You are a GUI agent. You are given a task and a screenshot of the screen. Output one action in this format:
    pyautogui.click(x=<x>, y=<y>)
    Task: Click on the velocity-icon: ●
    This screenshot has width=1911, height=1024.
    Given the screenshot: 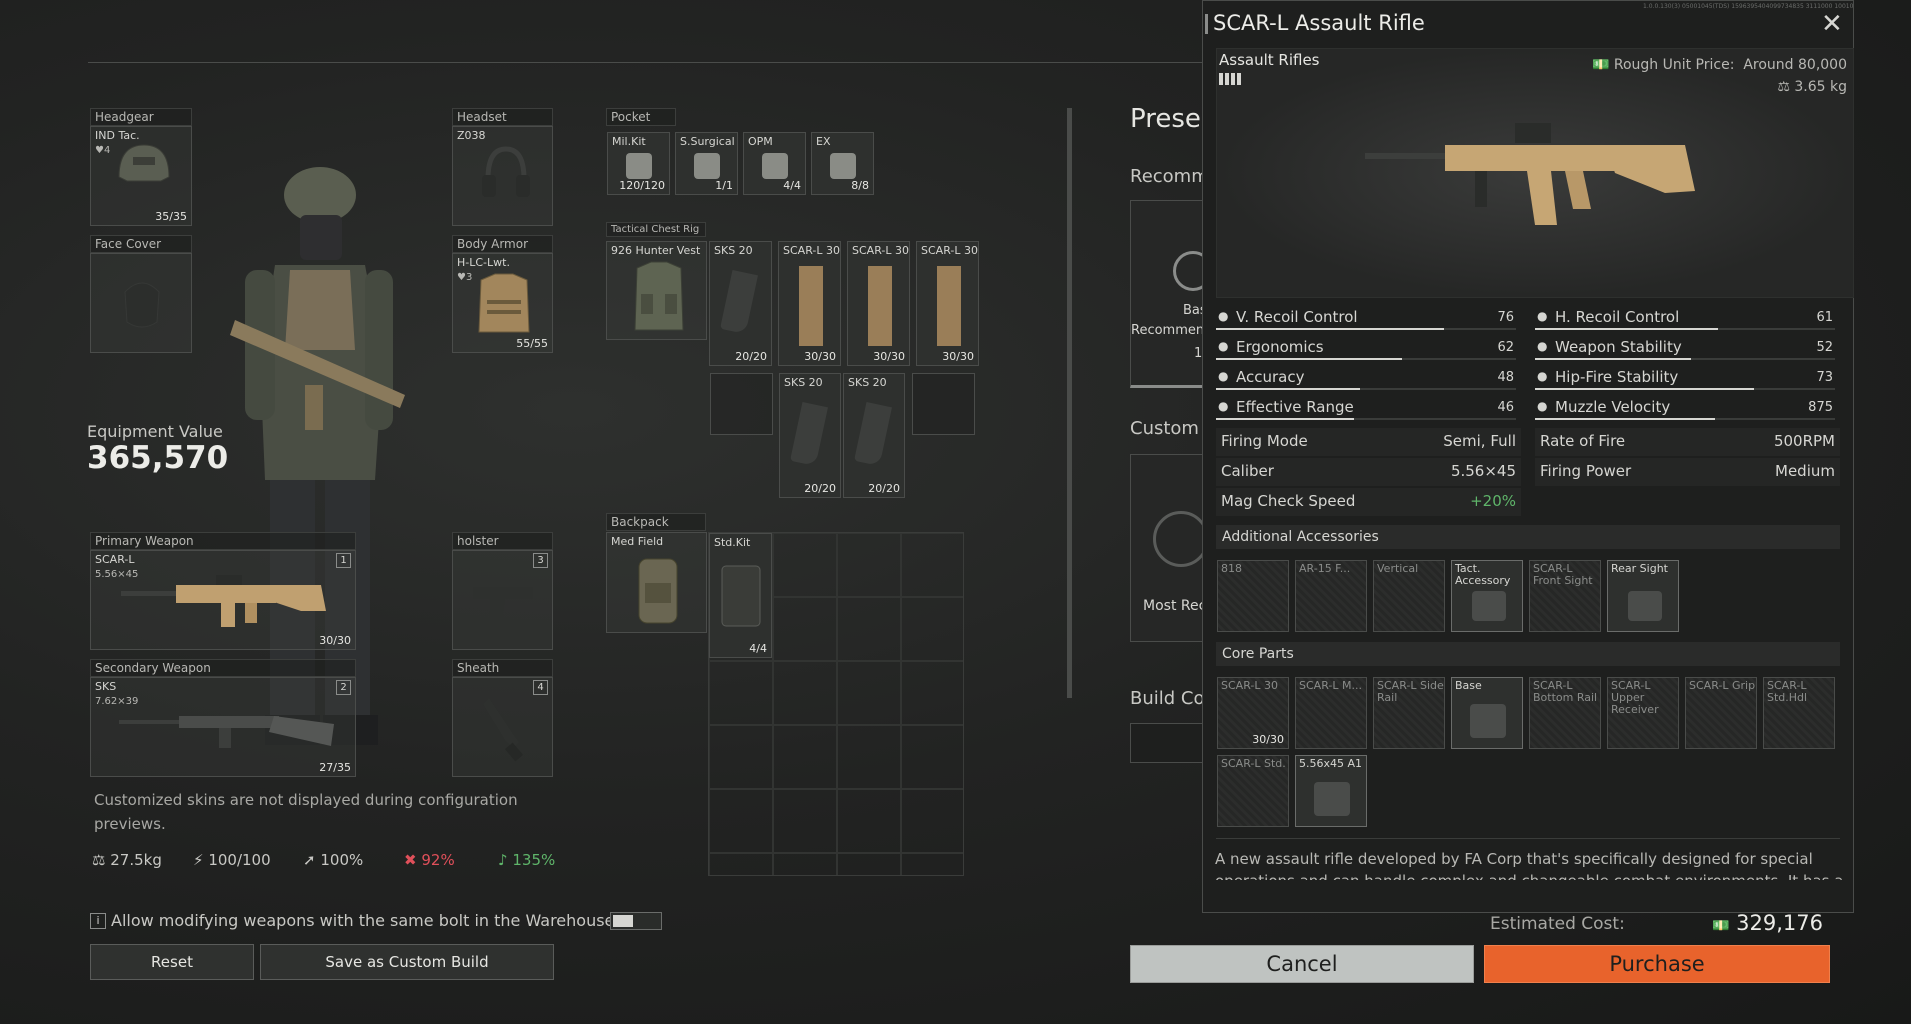 What is the action you would take?
    pyautogui.click(x=1542, y=406)
    